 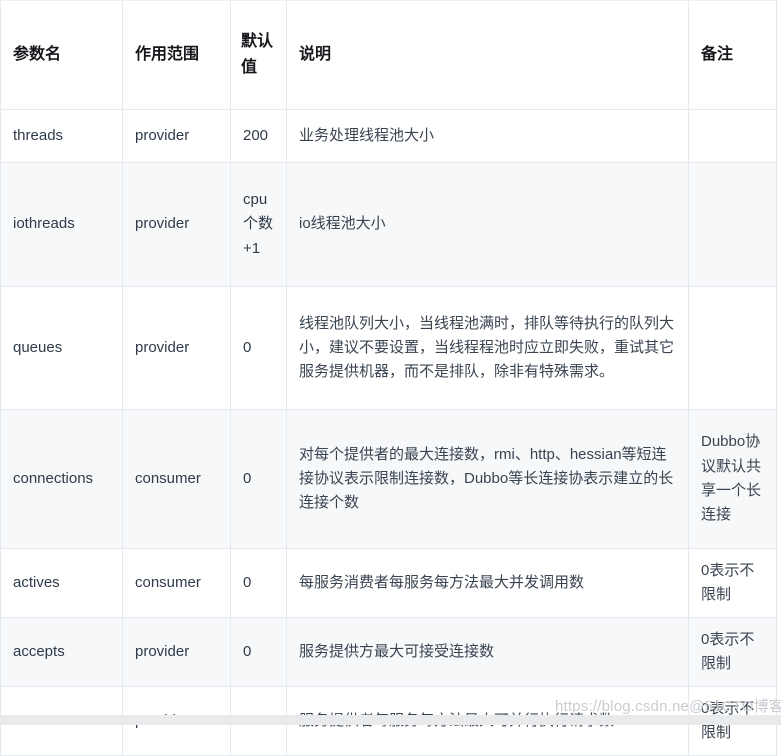 What do you see at coordinates (732, 479) in the screenshot?
I see `cell-remark: Dubbo协议默认共享一个长连接` at bounding box center [732, 479].